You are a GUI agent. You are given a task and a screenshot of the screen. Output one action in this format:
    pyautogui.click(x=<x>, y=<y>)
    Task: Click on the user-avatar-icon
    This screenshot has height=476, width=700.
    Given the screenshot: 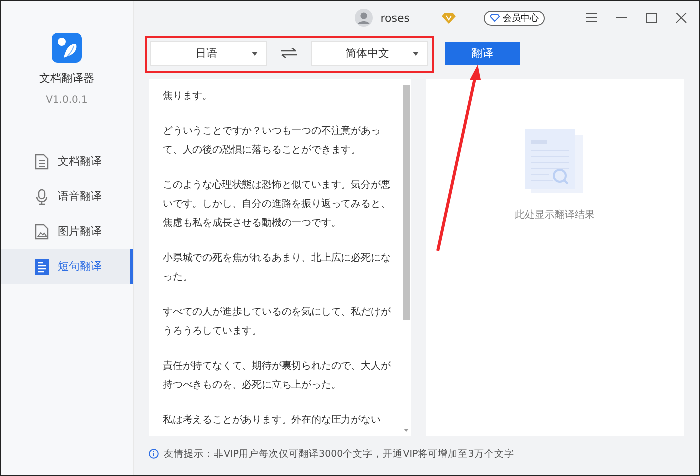 What is the action you would take?
    pyautogui.click(x=363, y=18)
    